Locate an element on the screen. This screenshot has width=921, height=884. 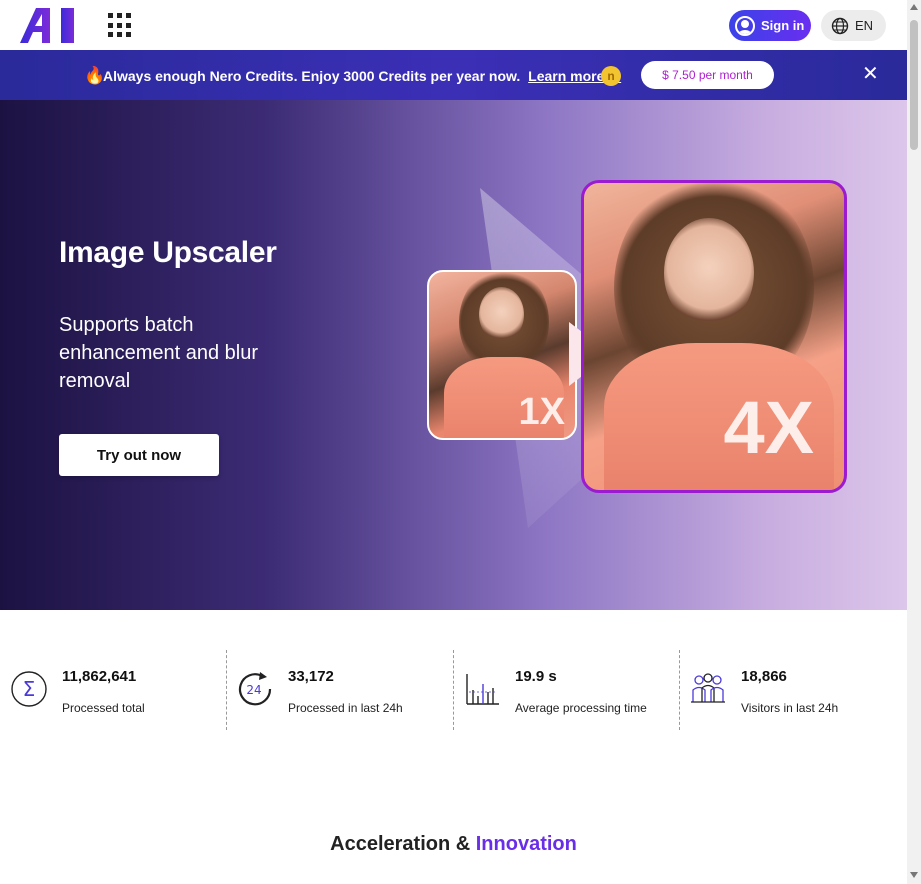
page-scrollbar is located at coordinates (914, 442).